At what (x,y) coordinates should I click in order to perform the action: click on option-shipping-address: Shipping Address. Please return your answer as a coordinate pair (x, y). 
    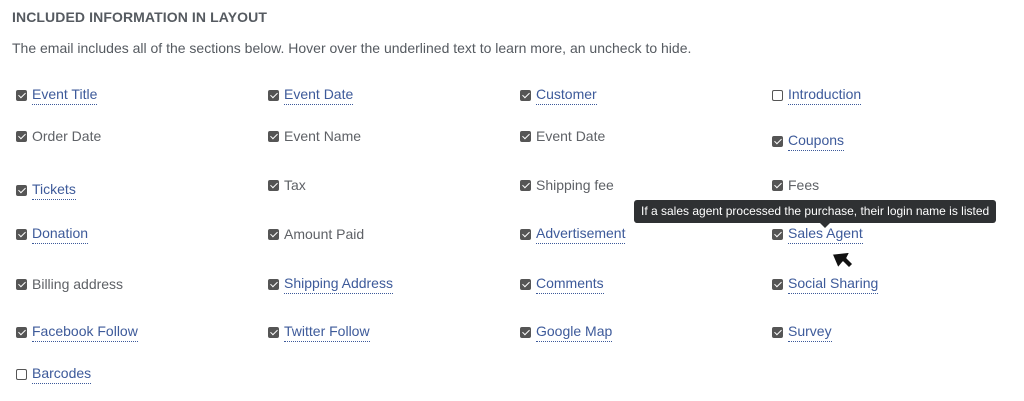
    Looking at the image, I should click on (330, 284).